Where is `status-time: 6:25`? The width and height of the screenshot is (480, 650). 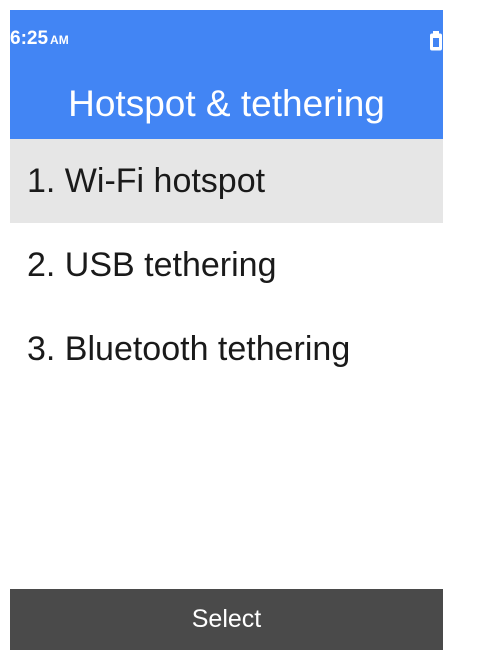 status-time: 6:25 is located at coordinates (29, 38).